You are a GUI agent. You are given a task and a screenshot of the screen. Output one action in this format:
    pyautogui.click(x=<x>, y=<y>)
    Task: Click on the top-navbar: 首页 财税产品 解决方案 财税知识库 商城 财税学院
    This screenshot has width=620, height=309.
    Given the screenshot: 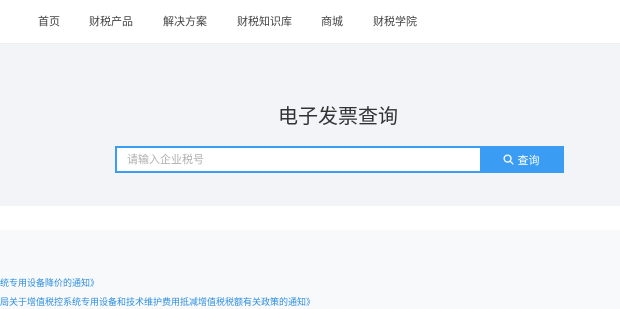 What is the action you would take?
    pyautogui.click(x=310, y=22)
    